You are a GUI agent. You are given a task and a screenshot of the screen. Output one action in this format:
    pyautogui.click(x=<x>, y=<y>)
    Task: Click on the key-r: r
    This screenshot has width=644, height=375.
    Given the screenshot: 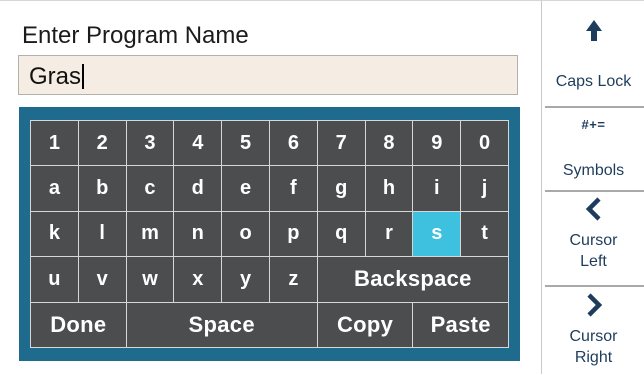 What is the action you would take?
    pyautogui.click(x=389, y=234)
    